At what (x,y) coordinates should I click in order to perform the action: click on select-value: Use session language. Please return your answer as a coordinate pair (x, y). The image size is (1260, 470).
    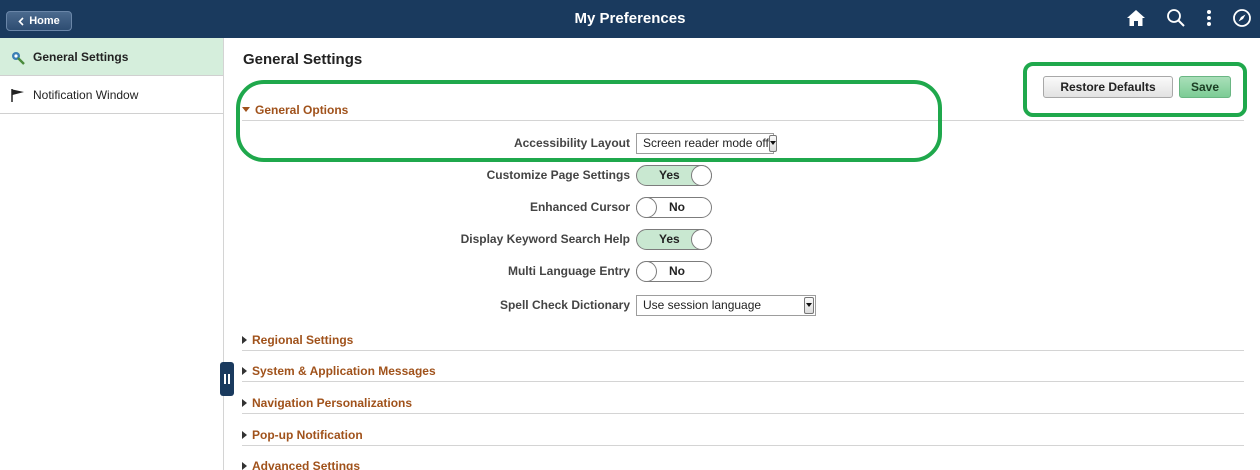
    Looking at the image, I should click on (702, 305).